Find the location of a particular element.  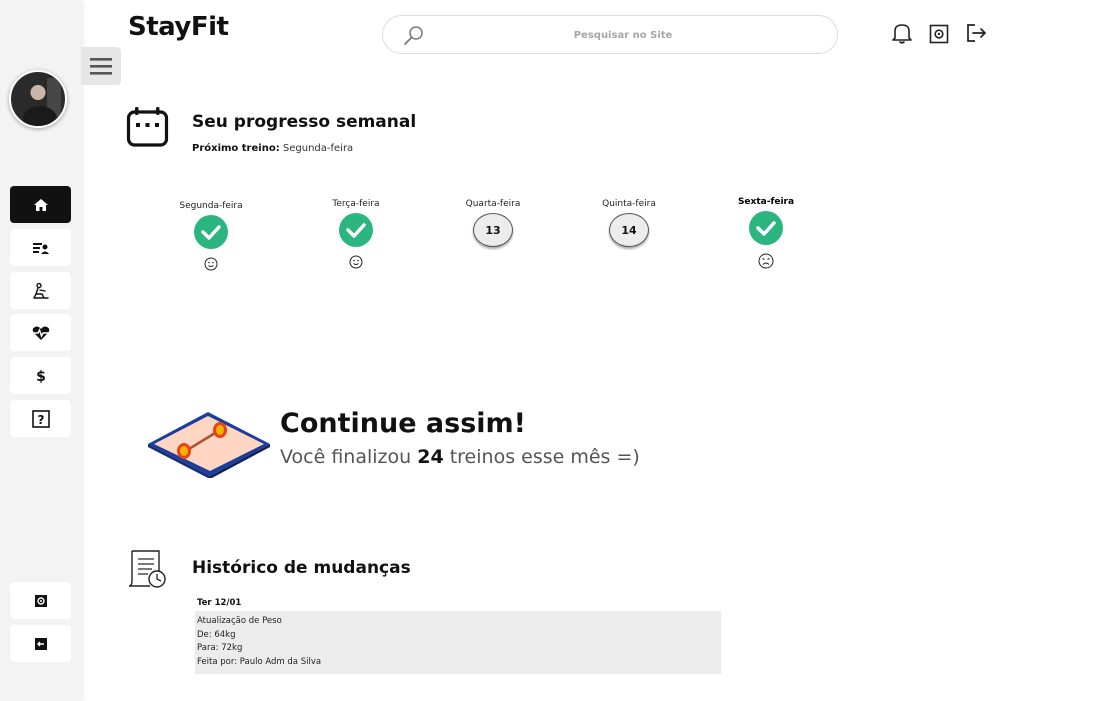

sidebar-item-logout is located at coordinates (40, 643).